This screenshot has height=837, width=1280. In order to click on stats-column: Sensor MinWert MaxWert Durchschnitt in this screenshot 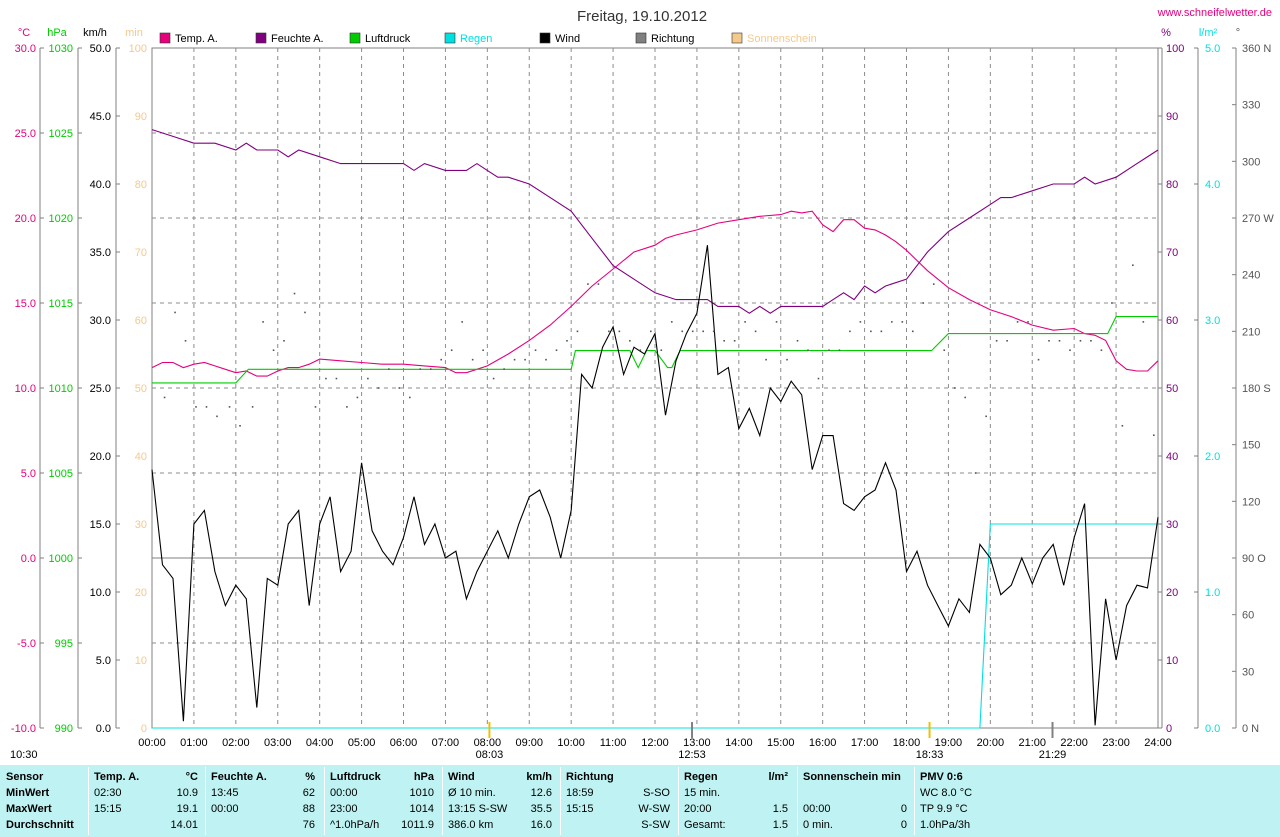, I will do `click(47, 801)`.